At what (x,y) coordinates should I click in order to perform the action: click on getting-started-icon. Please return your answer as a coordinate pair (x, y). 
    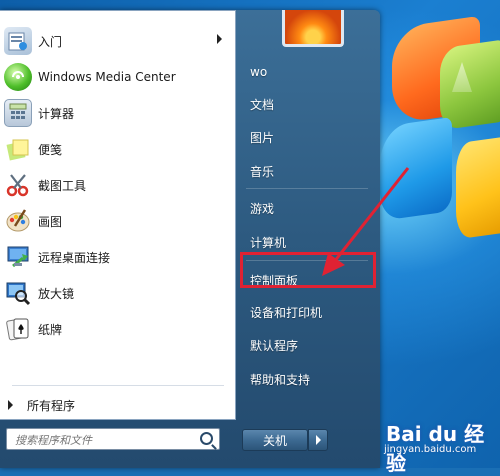
    Looking at the image, I should click on (18, 41).